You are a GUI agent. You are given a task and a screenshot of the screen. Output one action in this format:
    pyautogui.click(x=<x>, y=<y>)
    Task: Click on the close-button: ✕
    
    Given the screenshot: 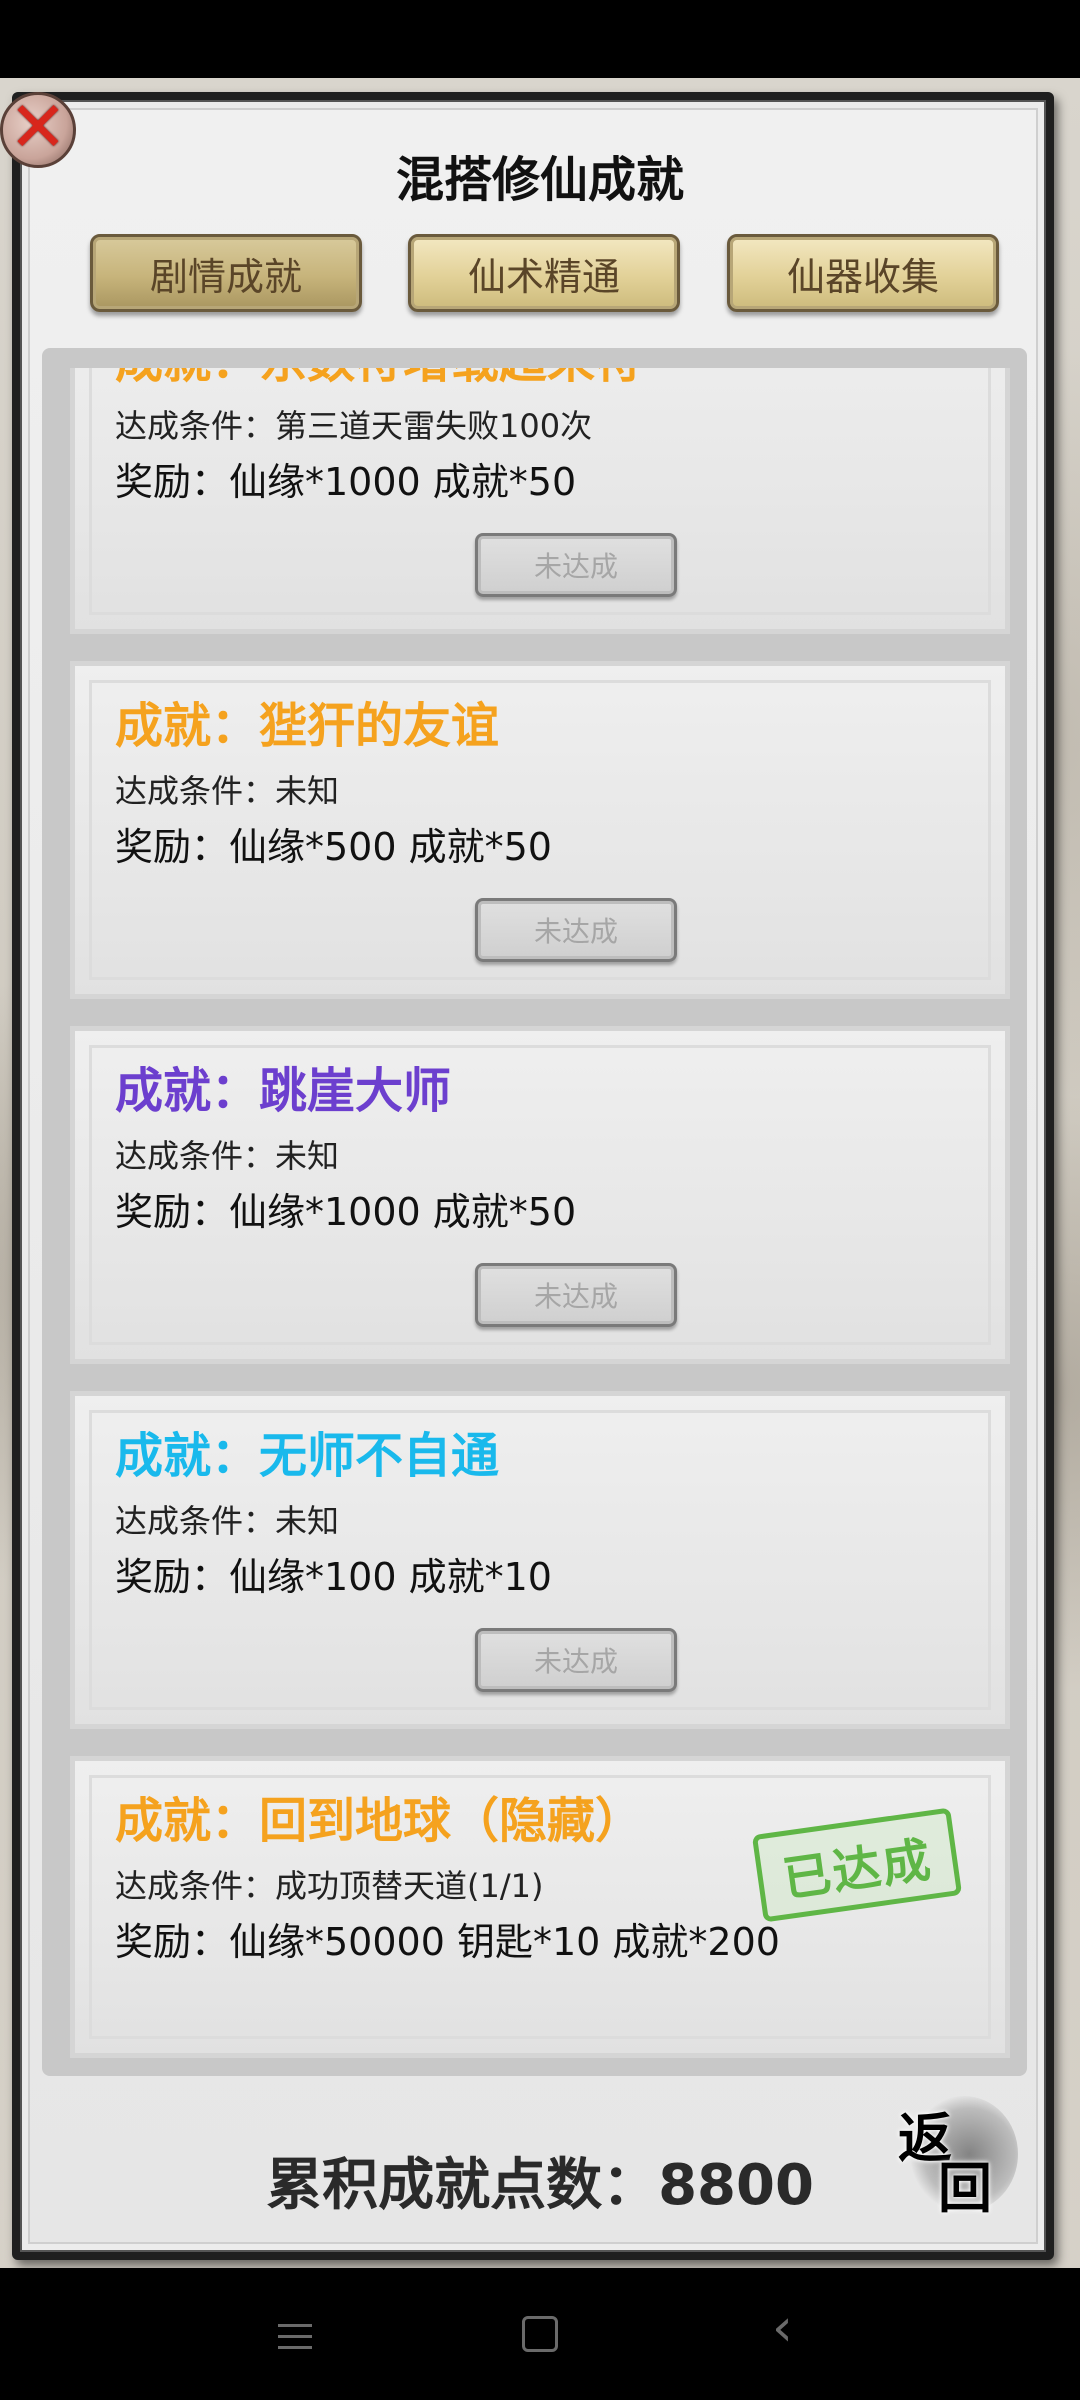 What is the action you would take?
    pyautogui.click(x=38, y=130)
    